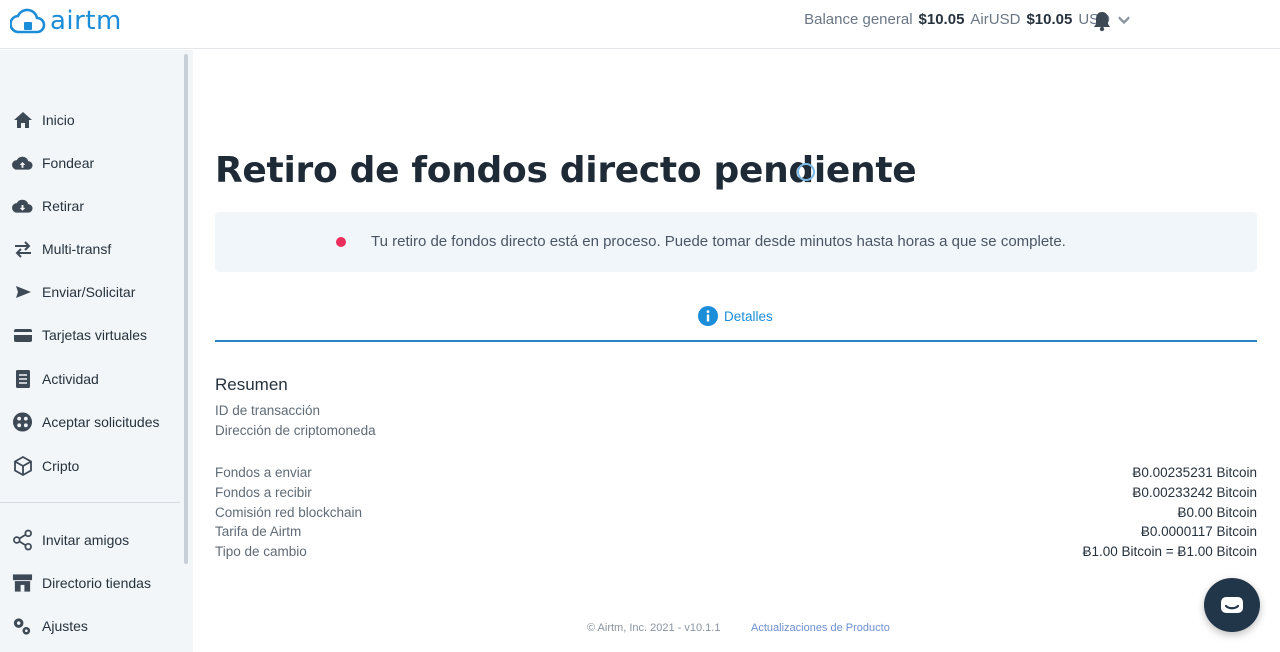  I want to click on transaction-id-label: ID de transacción, so click(268, 410).